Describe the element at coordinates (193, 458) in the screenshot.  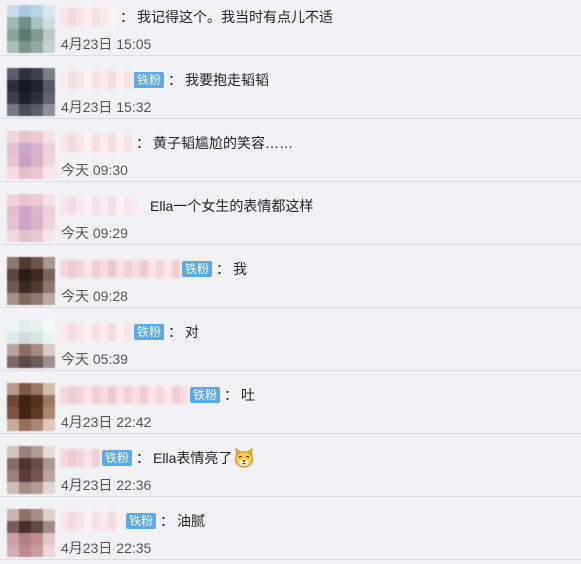
I see `comment-text: Ella表情亮了` at that location.